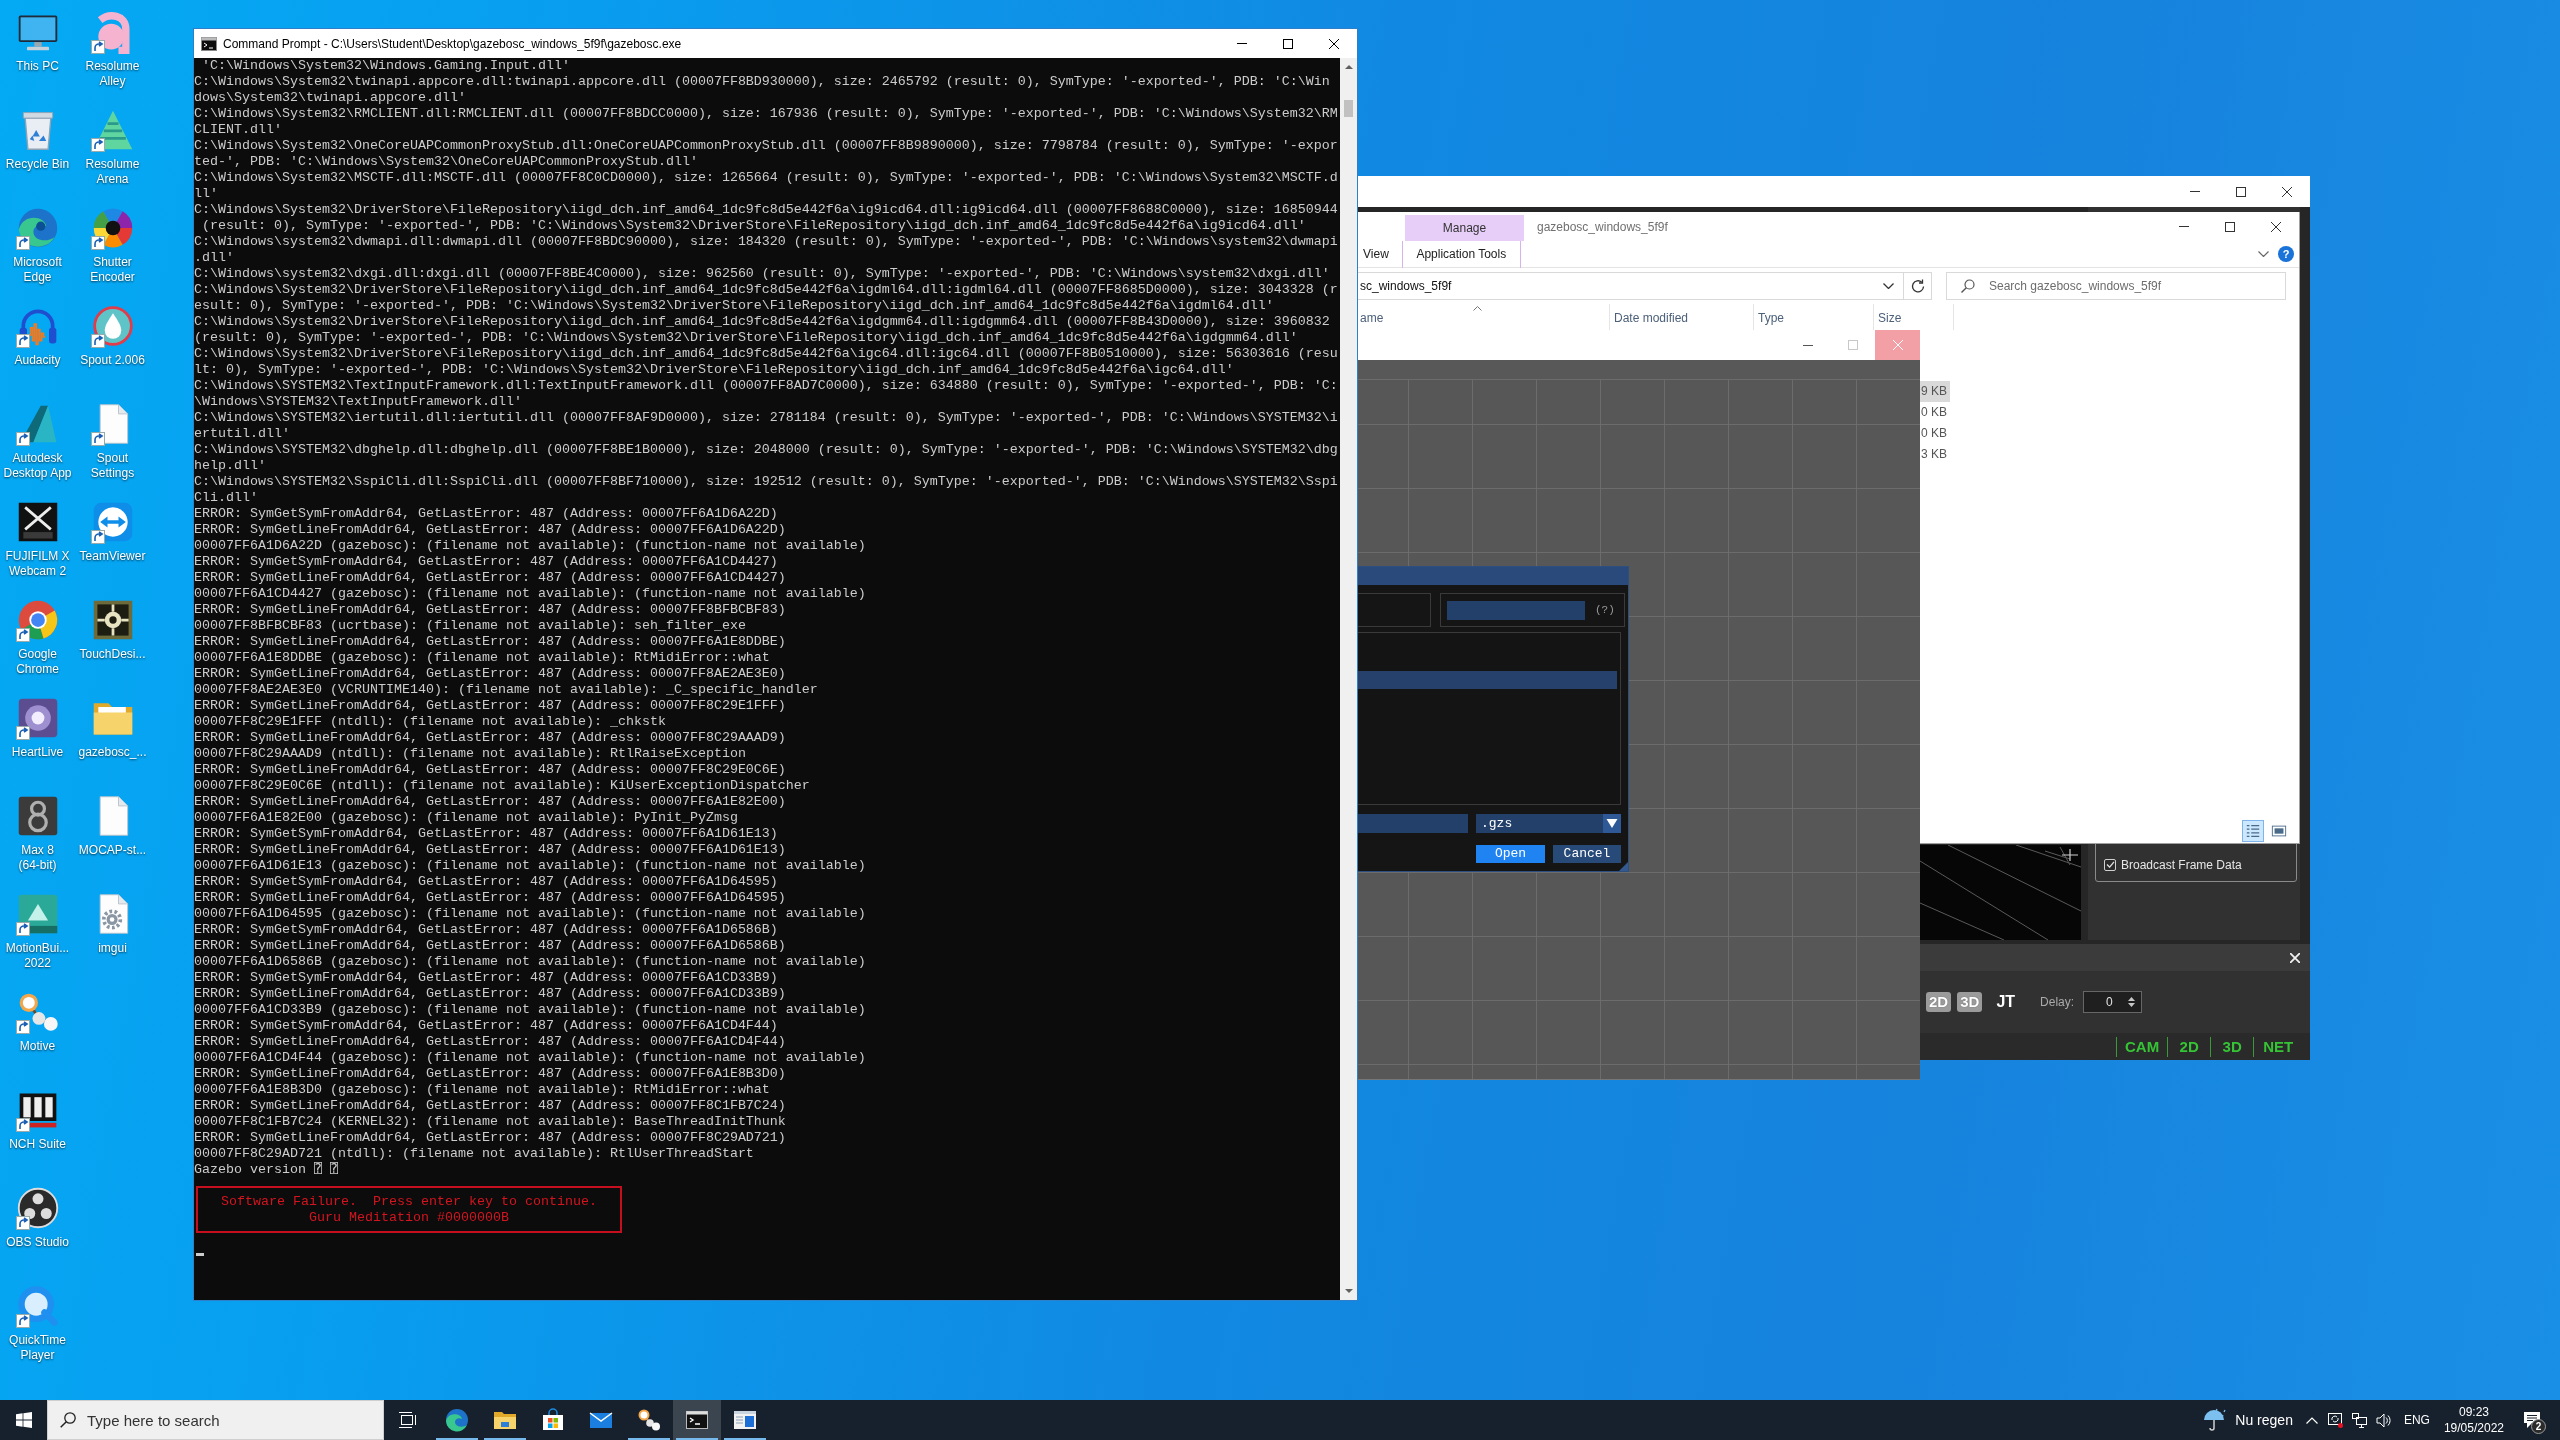 This screenshot has width=2560, height=1440. What do you see at coordinates (2286, 254) in the screenshot?
I see `help-button: ?` at bounding box center [2286, 254].